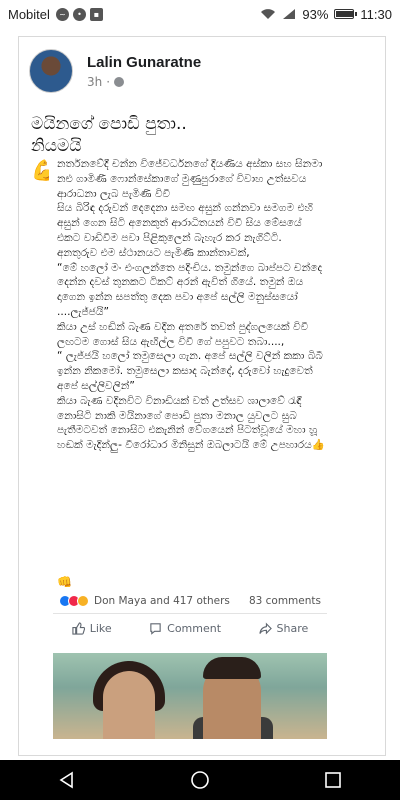 The image size is (400, 800). I want to click on like-button: Like, so click(92, 628).